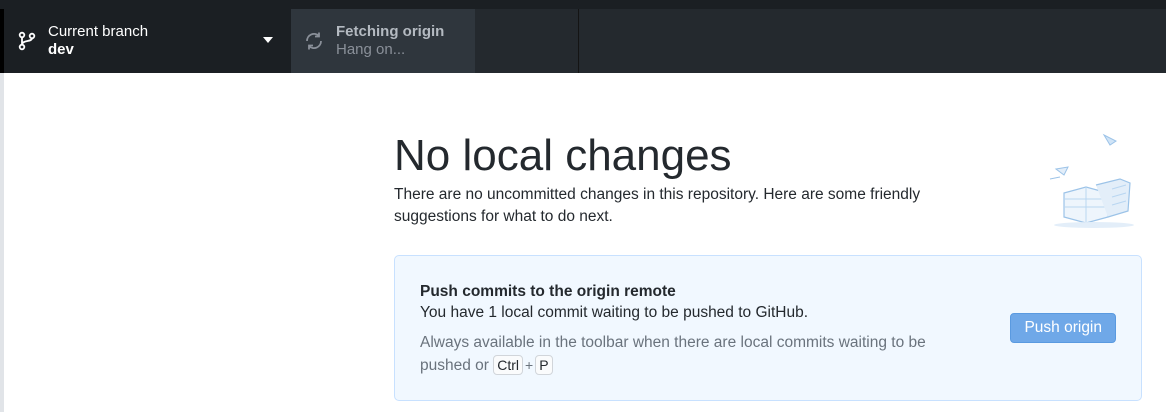  Describe the element at coordinates (548, 291) in the screenshot. I see `card-title: Push commits to the origin remote` at that location.